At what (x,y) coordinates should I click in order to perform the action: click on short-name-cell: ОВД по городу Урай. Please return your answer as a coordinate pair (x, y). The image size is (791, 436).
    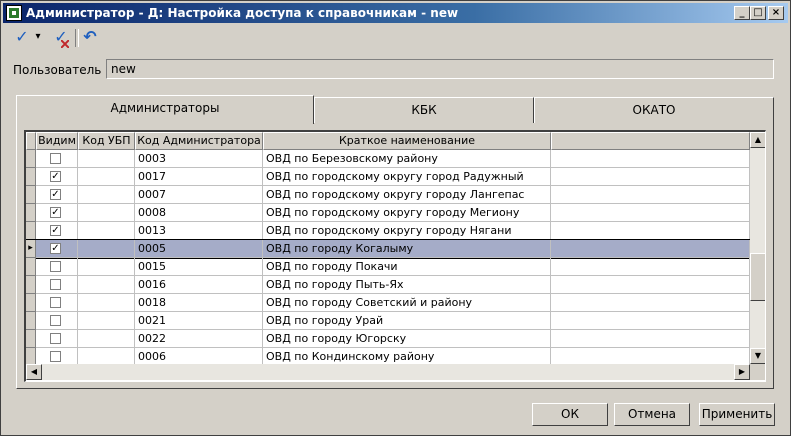
    Looking at the image, I should click on (407, 321).